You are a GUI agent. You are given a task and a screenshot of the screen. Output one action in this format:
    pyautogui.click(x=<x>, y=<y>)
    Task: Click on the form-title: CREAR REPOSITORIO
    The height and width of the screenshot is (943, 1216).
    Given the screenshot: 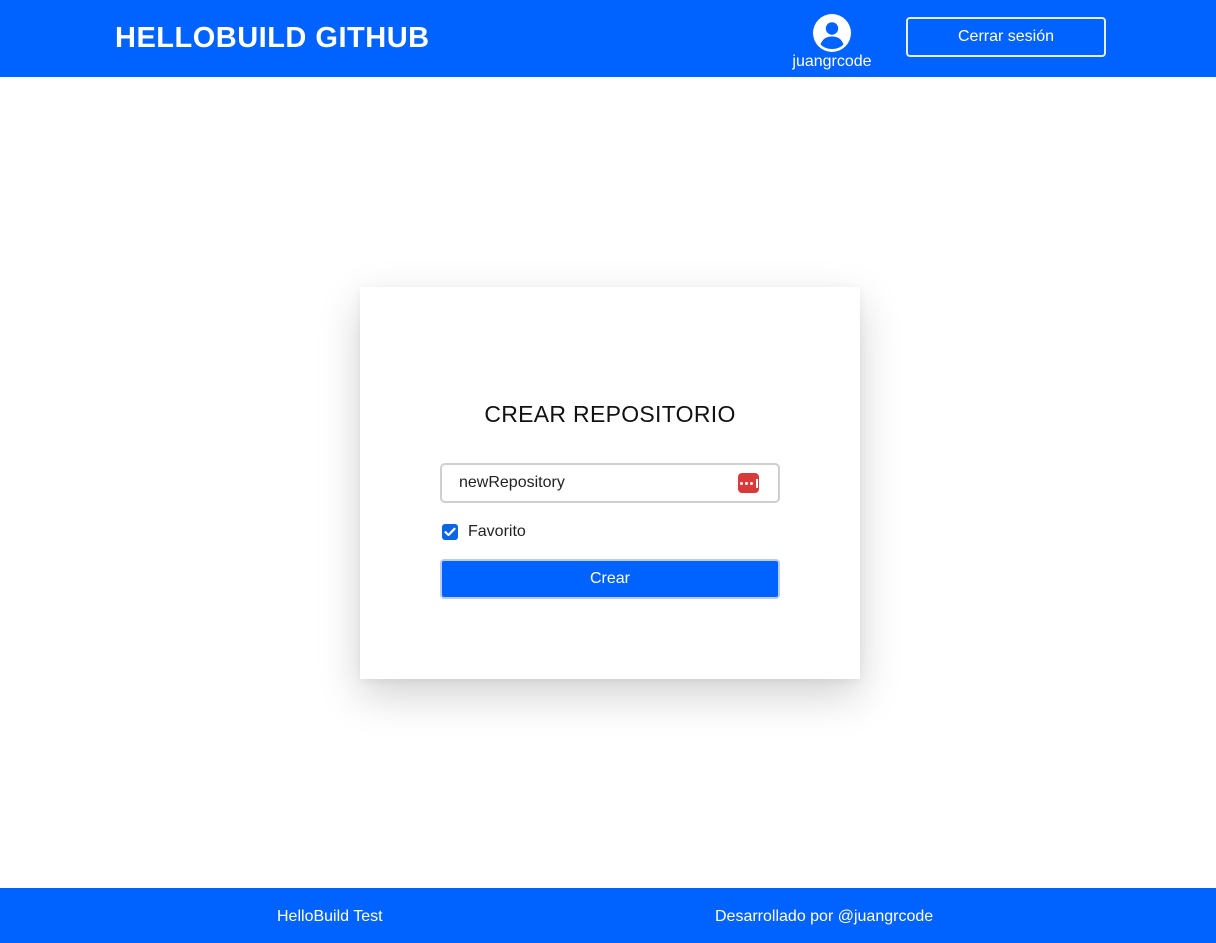 What is the action you would take?
    pyautogui.click(x=610, y=414)
    